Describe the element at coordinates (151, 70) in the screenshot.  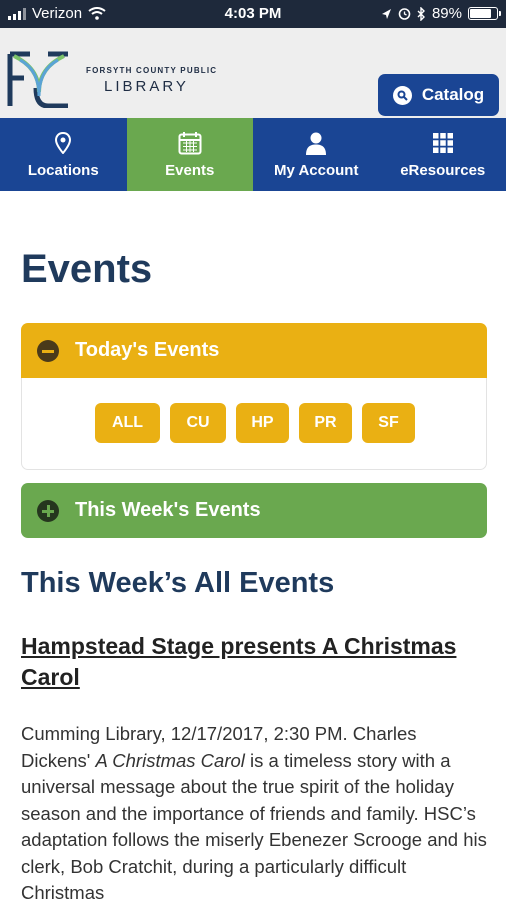
I see `logo-text-small: FORSYTH COUNTY PUBLIC` at that location.